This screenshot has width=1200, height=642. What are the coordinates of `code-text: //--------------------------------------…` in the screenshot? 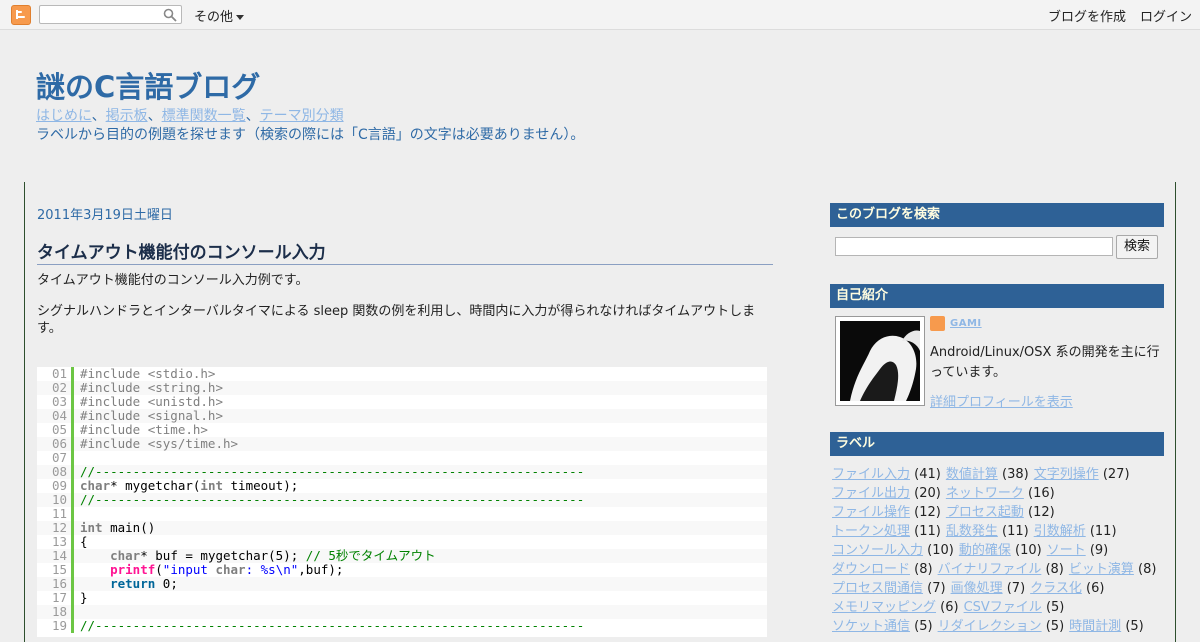 It's located at (332, 499).